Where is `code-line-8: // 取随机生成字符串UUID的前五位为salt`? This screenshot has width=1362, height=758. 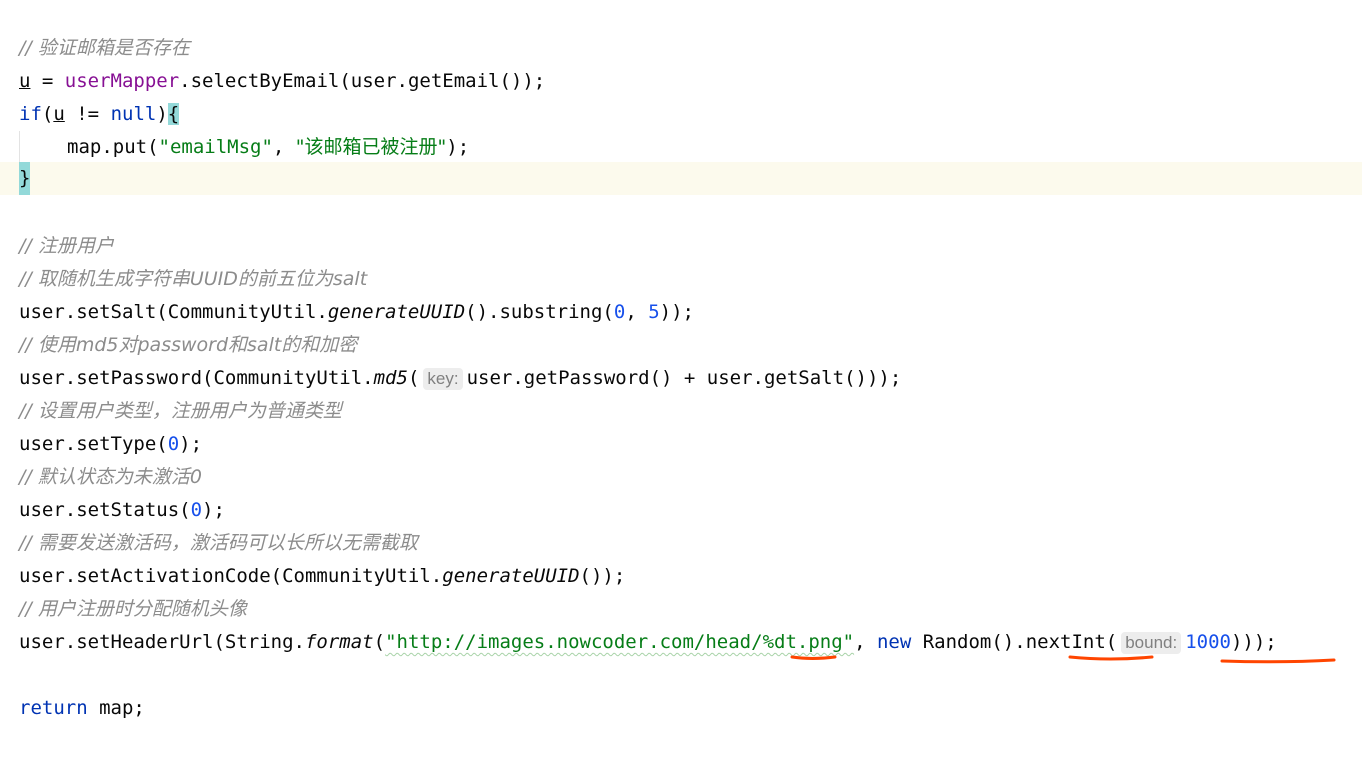 code-line-8: // 取随机生成字符串UUID的前五位为salt is located at coordinates (681, 279).